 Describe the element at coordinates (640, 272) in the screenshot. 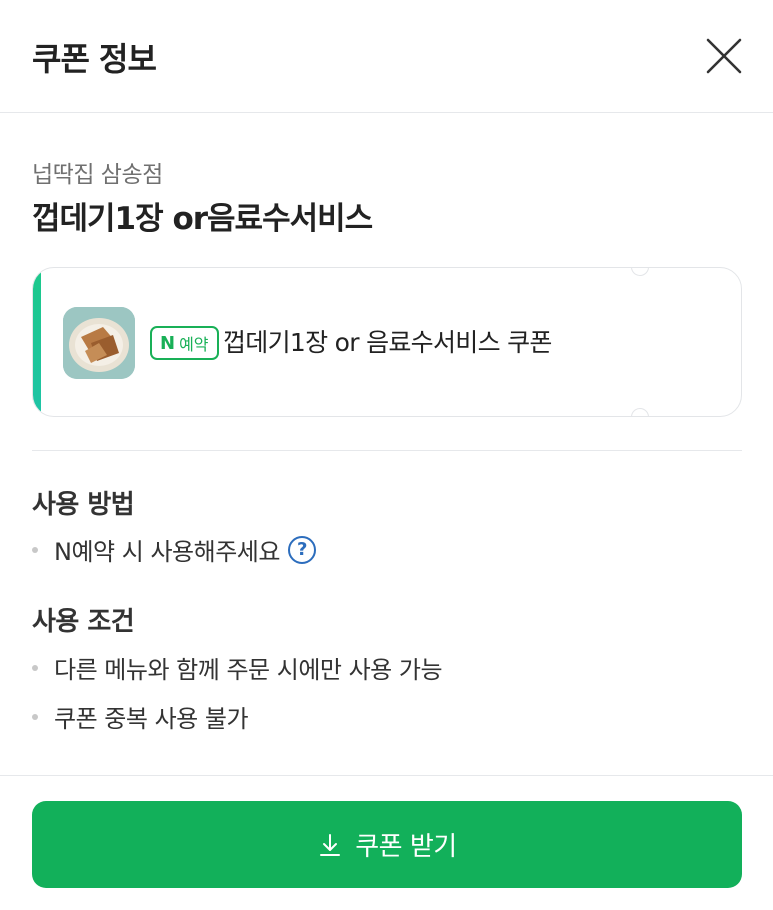

I see `ticket-notch-top` at that location.